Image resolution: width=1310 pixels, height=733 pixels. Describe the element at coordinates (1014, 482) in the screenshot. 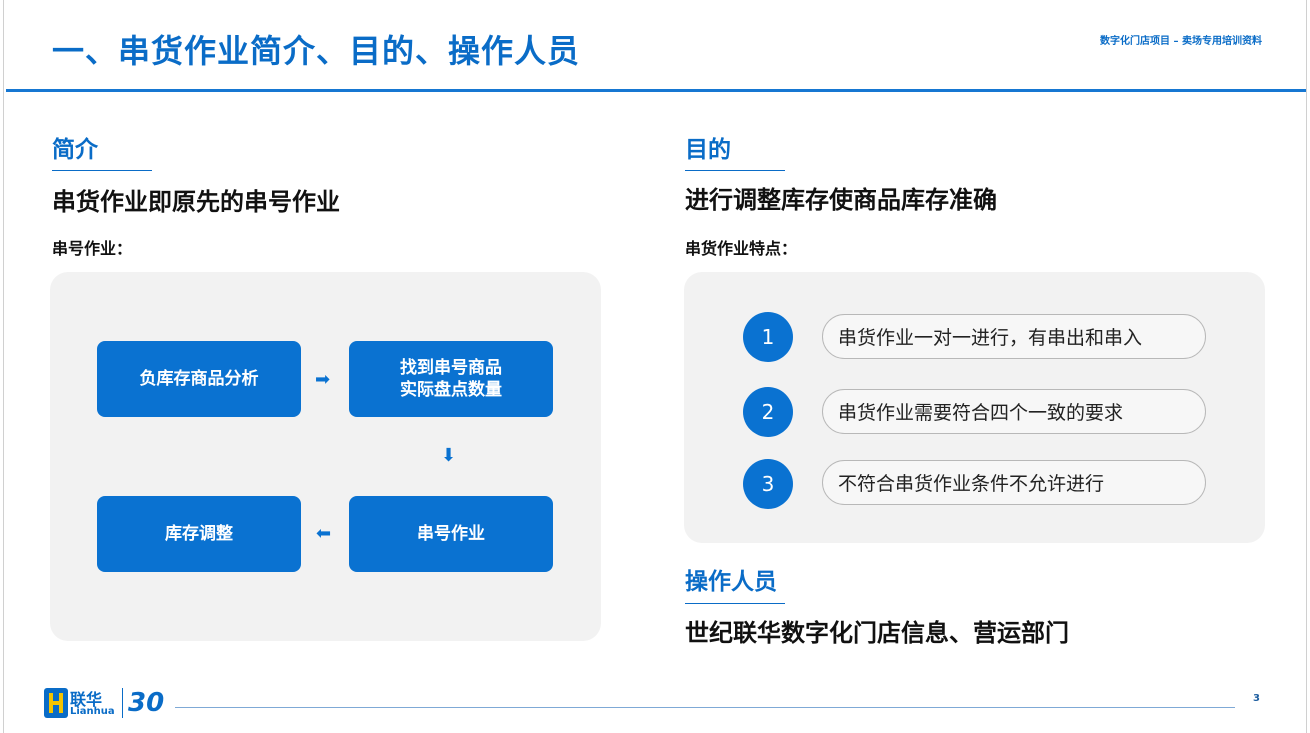

I see `feature-item-3: 不符合串货作业条件不允许进行` at that location.